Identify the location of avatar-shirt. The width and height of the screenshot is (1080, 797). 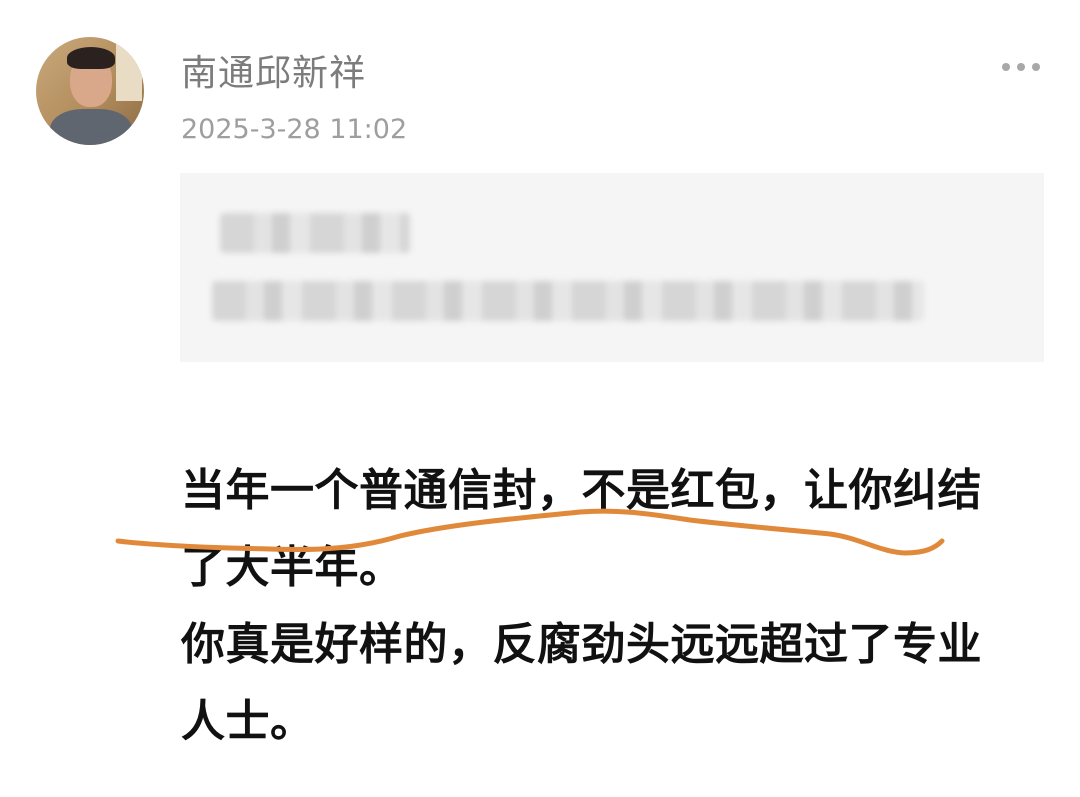
(91, 127).